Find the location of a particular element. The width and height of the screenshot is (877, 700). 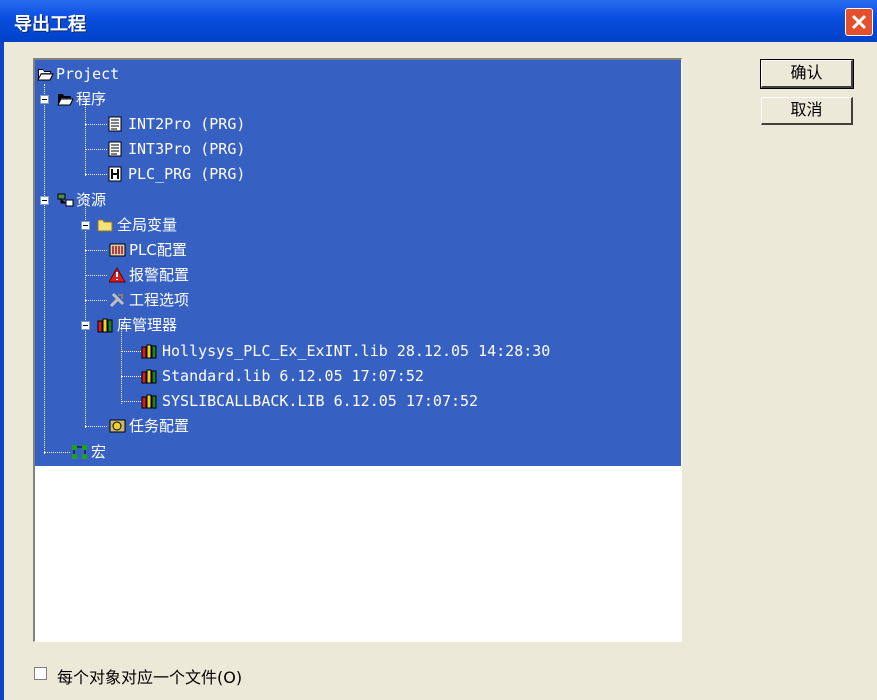

tree-label: 宏 is located at coordinates (99, 452).